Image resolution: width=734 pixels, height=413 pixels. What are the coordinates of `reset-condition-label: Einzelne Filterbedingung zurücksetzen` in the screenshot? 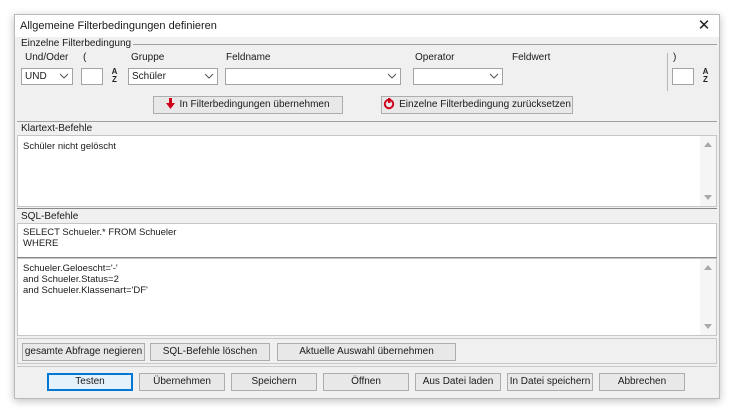 It's located at (485, 104).